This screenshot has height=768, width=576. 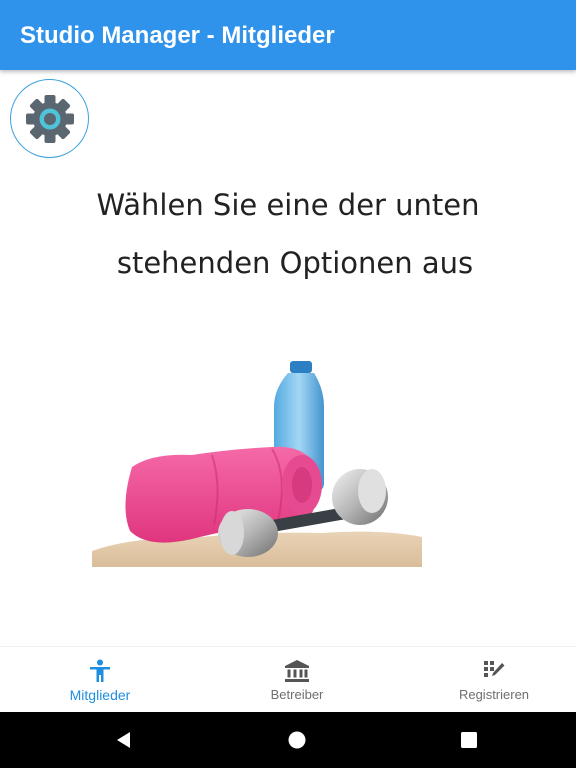 I want to click on tab-label: Betreiber, so click(x=297, y=694).